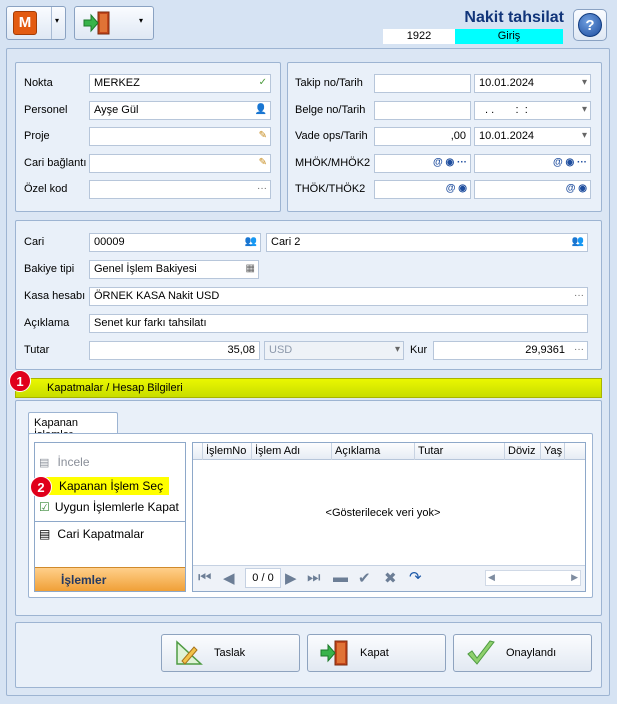 Image resolution: width=617 pixels, height=704 pixels. Describe the element at coordinates (47, 323) in the screenshot. I see `aciklama-label: Açıklama` at that location.